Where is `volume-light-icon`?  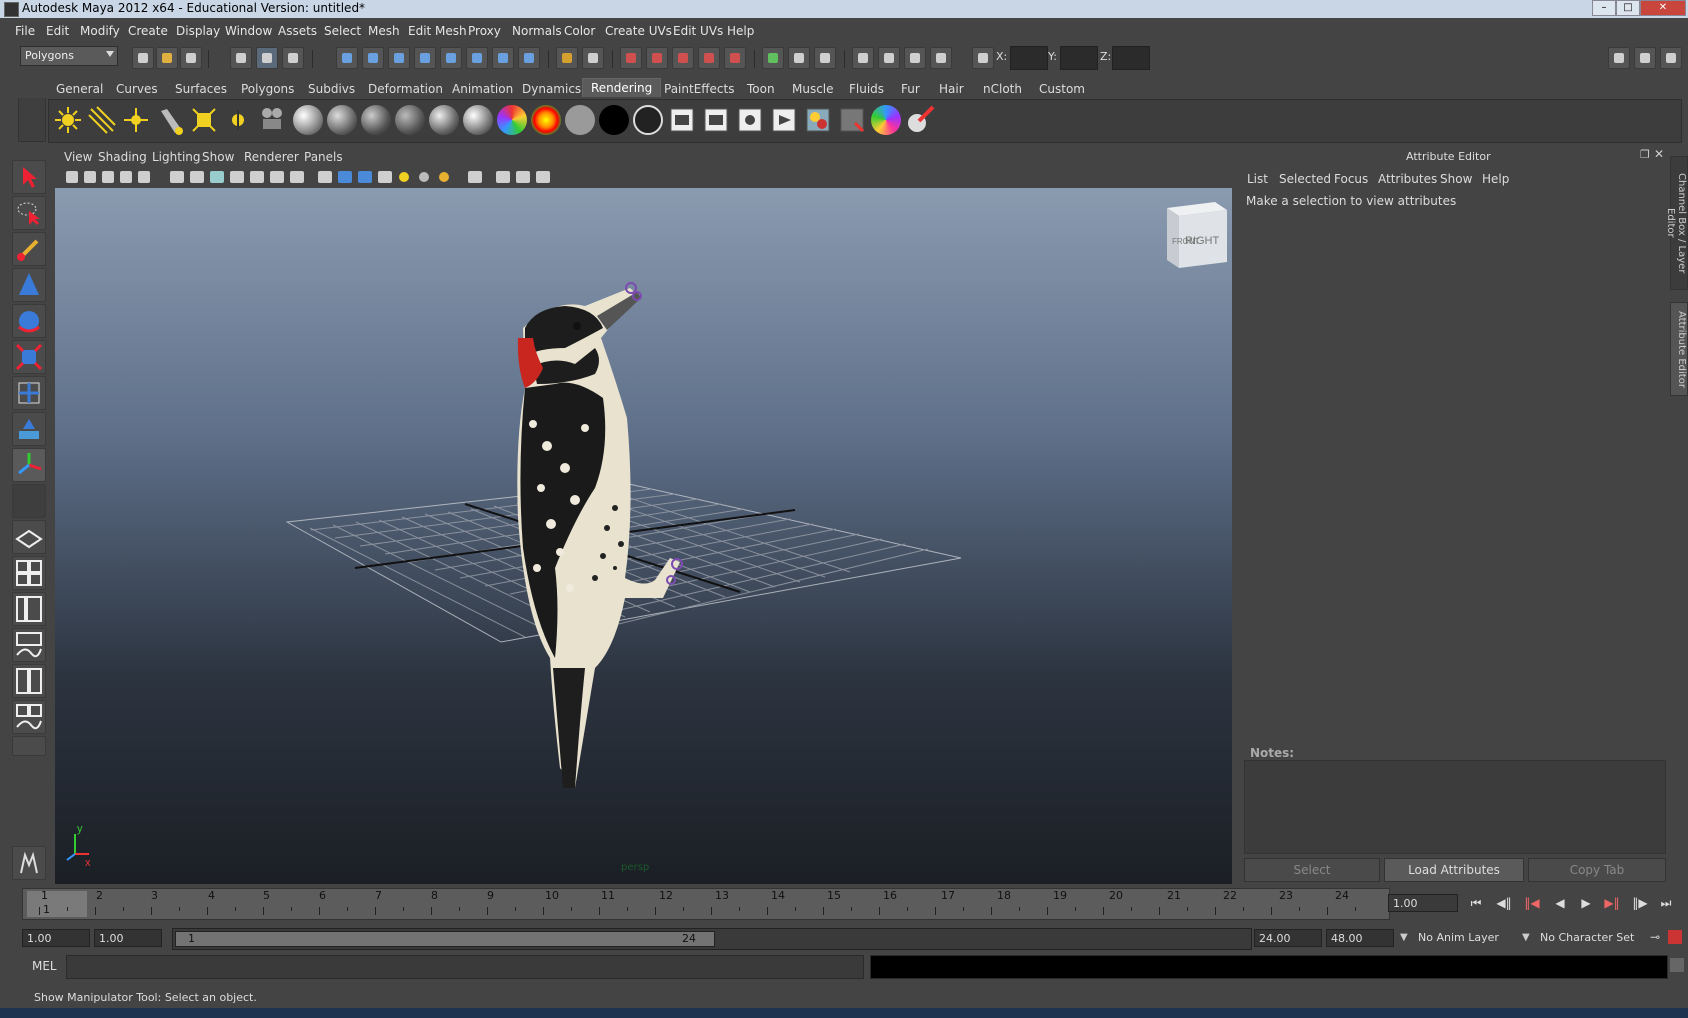 volume-light-icon is located at coordinates (238, 120).